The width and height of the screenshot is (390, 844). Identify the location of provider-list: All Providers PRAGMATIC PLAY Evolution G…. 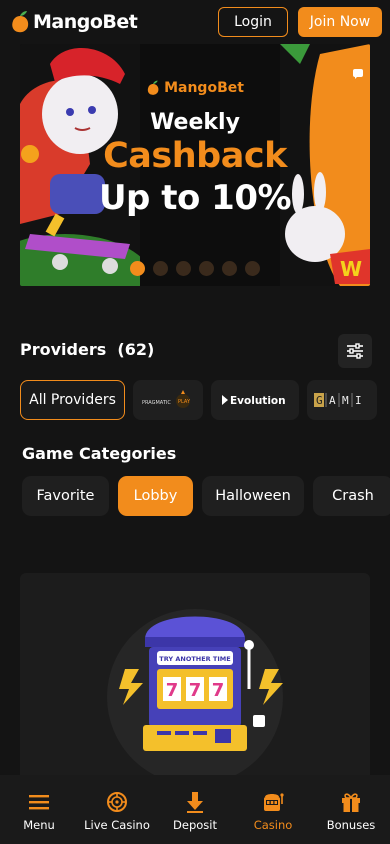
(198, 400).